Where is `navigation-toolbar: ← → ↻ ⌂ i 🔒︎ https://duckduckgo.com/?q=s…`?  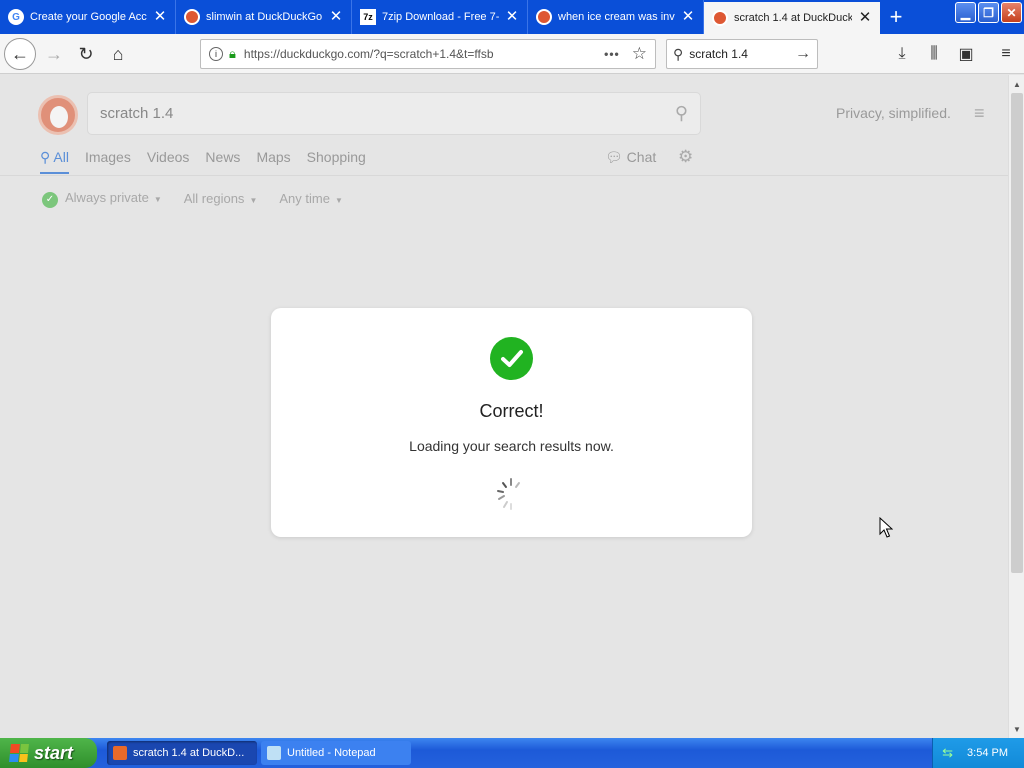 navigation-toolbar: ← → ↻ ⌂ i 🔒︎ https://duckduckgo.com/?q=s… is located at coordinates (512, 54).